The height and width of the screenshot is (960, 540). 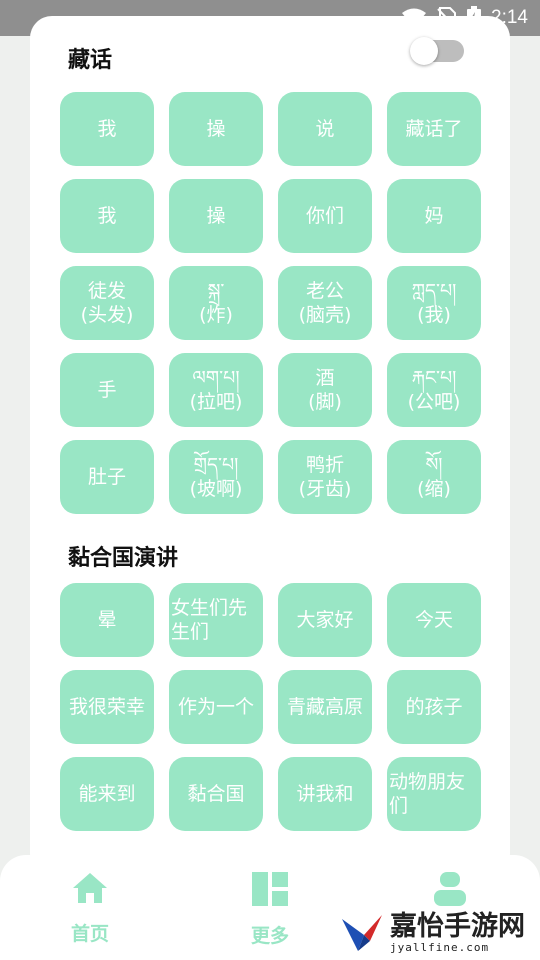 What do you see at coordinates (216, 620) in the screenshot?
I see `speech-tile-1: 女生们先 生们` at bounding box center [216, 620].